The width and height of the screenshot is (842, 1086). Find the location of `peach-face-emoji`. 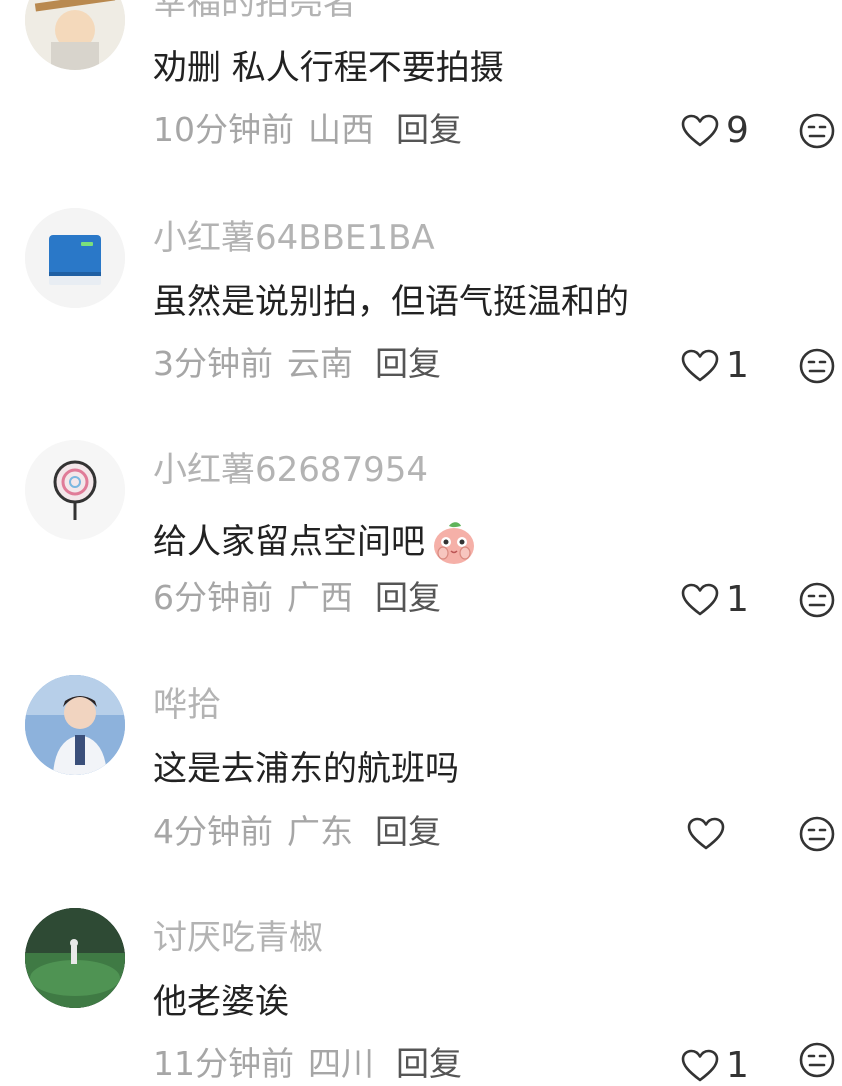

peach-face-emoji is located at coordinates (454, 543).